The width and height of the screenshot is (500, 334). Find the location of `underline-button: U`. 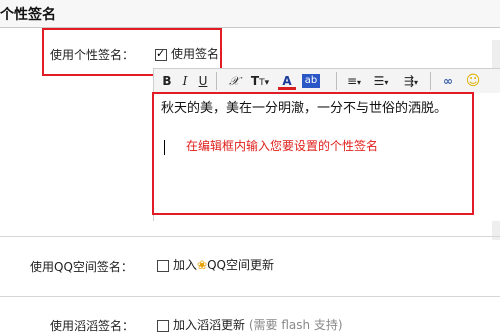

underline-button: U is located at coordinates (203, 81).